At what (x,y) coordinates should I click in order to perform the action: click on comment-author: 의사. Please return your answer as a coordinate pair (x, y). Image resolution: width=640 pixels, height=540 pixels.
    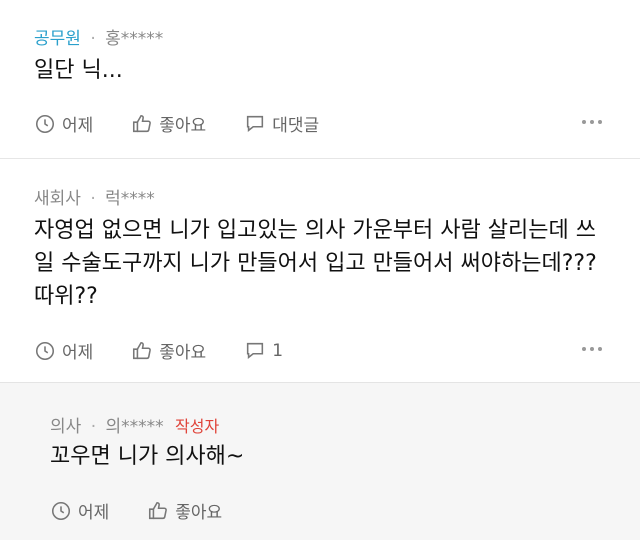
    Looking at the image, I should click on (65, 427).